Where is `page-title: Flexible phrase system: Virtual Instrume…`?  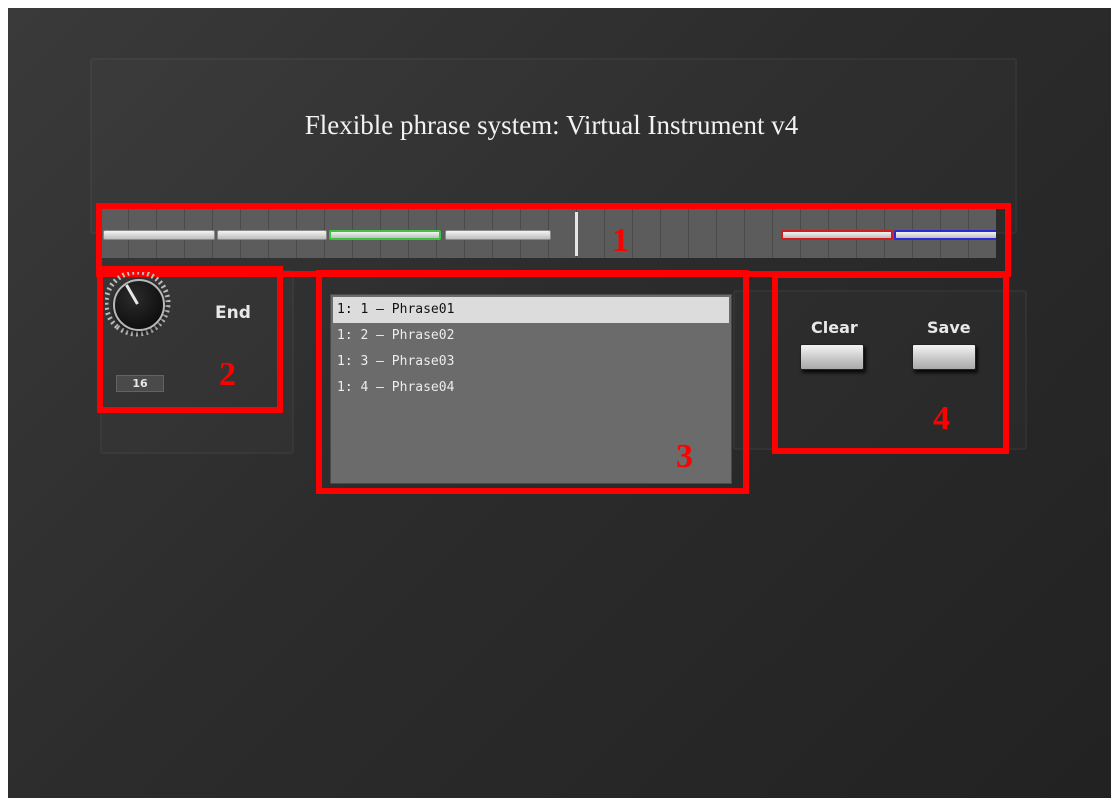
page-title: Flexible phrase system: Virtual Instrume… is located at coordinates (551, 125).